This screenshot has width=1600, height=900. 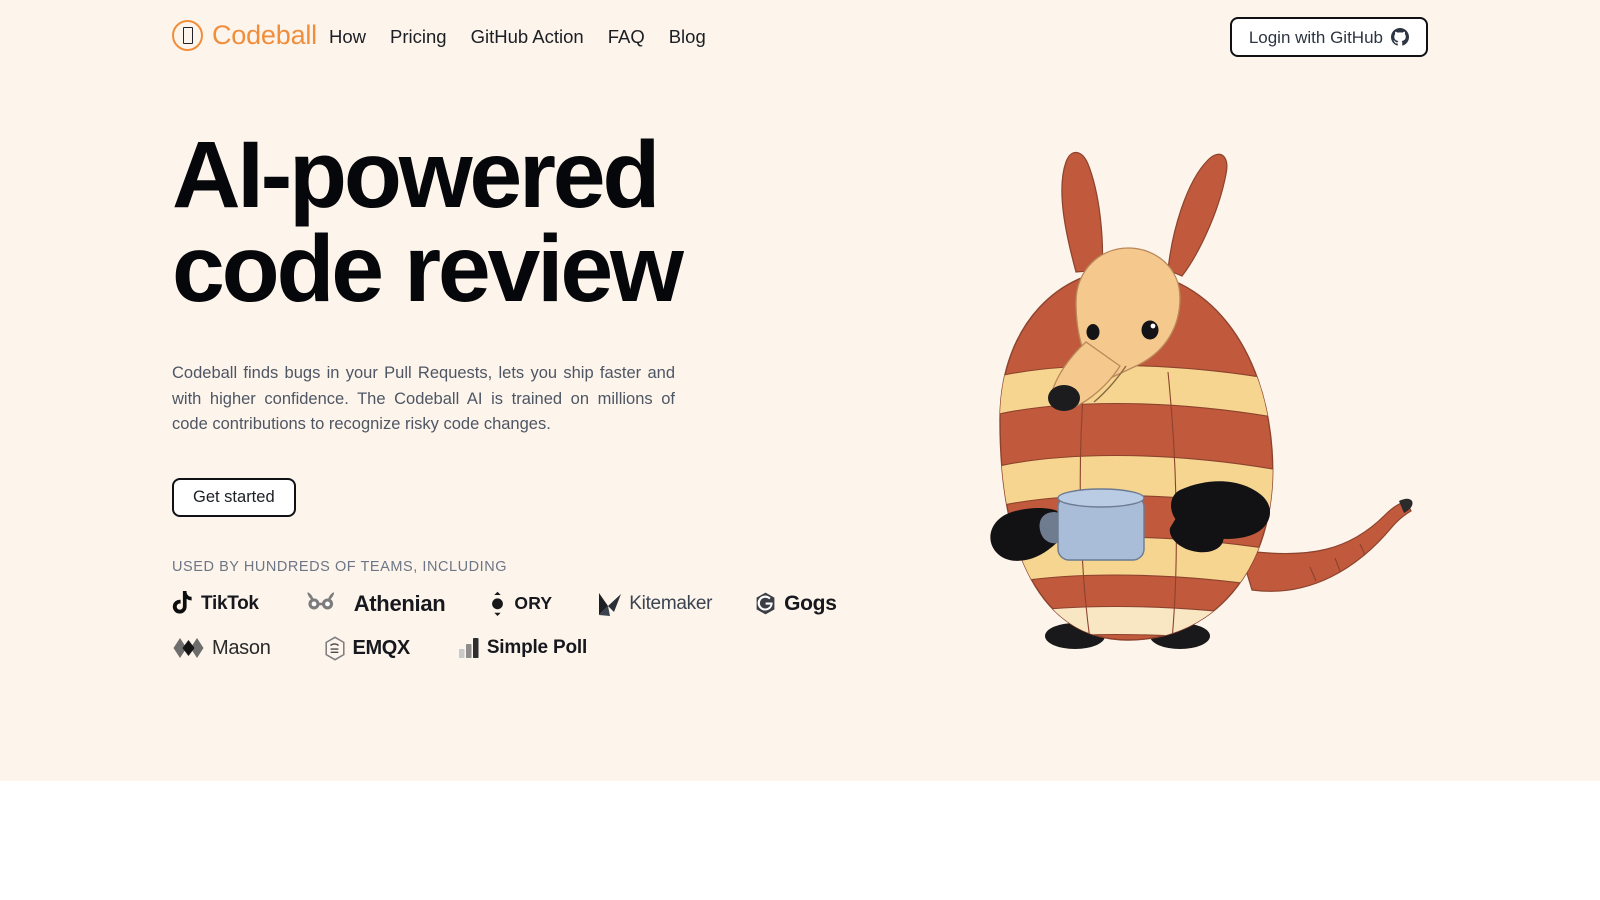 I want to click on github-icon, so click(x=1400, y=37).